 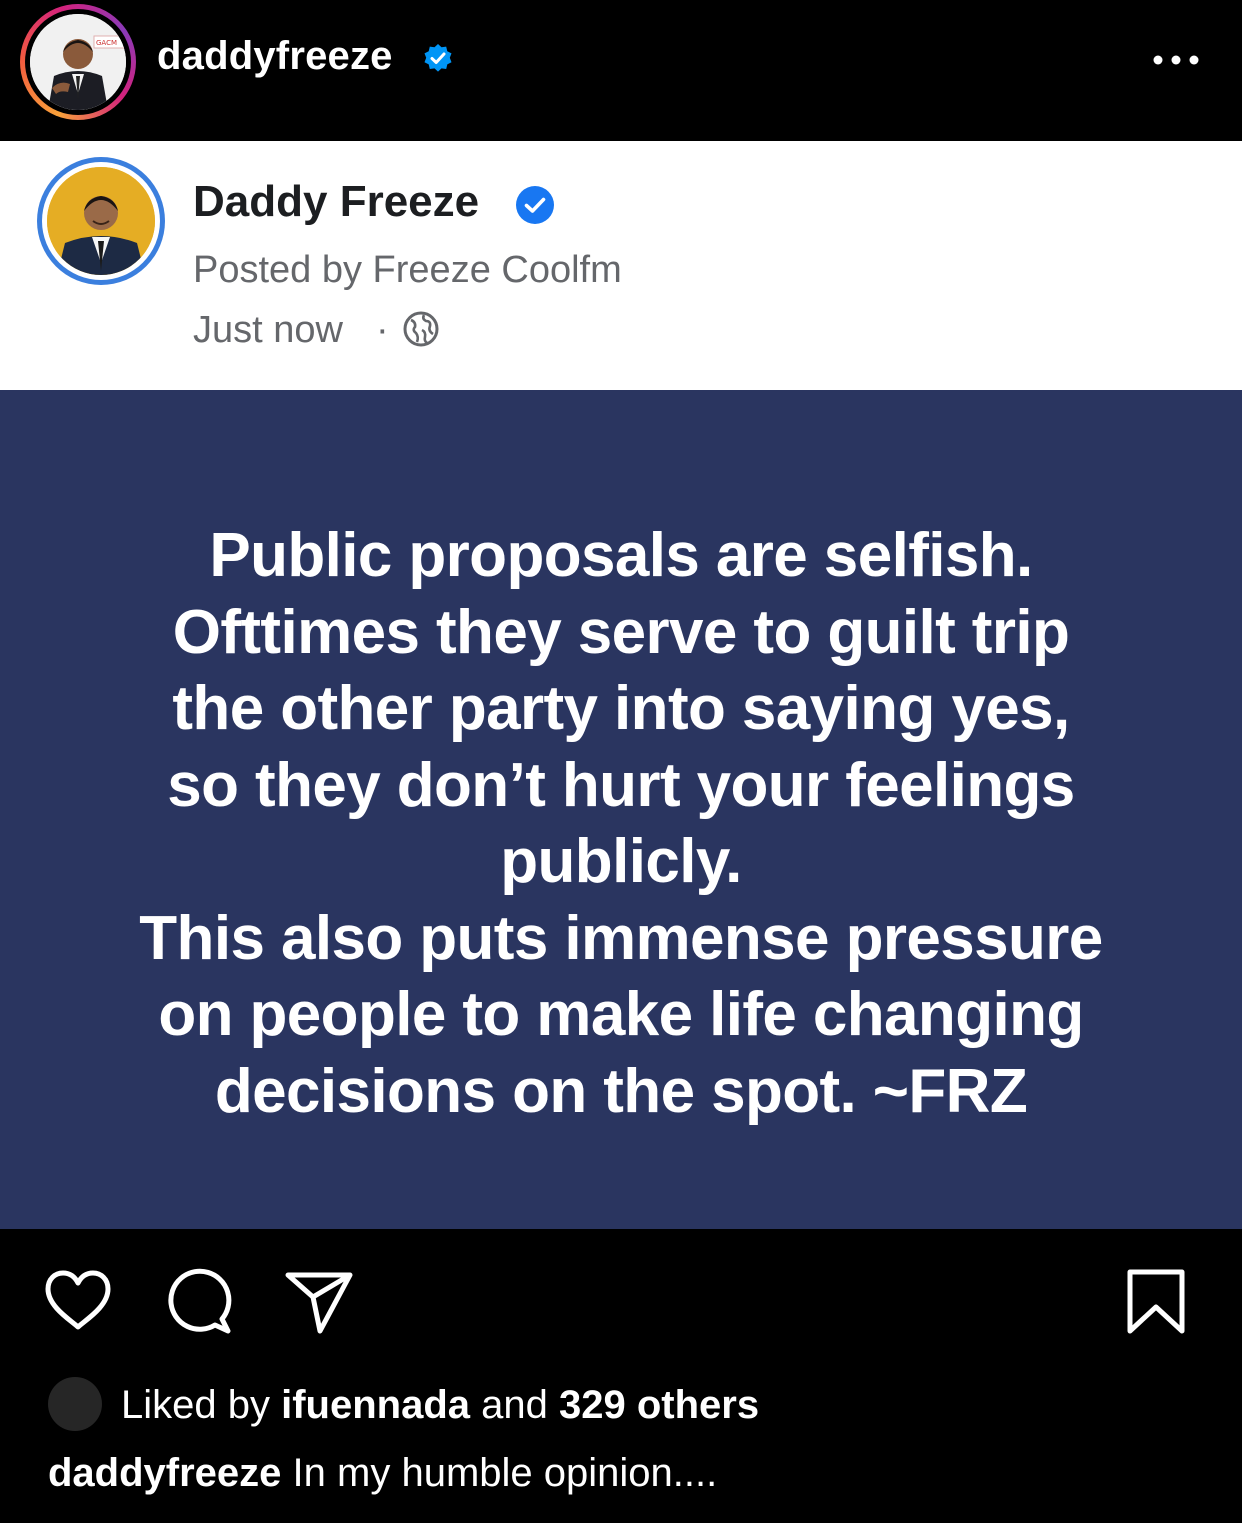 I want to click on likes-text: Liked by ifuennada and 329 others, so click(x=440, y=1405).